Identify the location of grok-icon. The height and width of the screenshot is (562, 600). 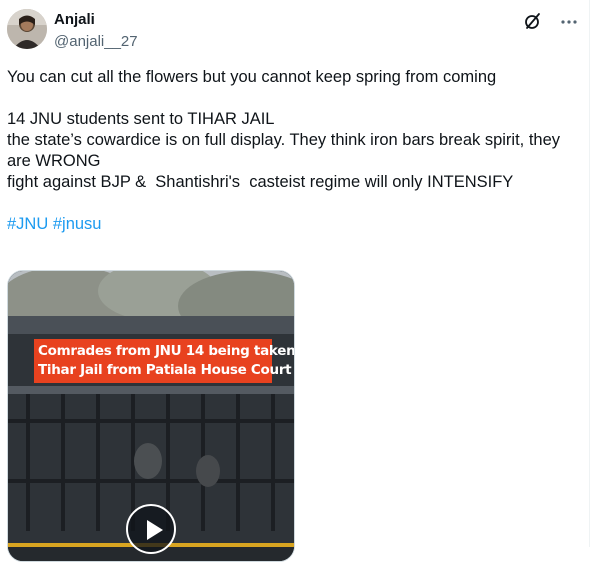
(533, 21).